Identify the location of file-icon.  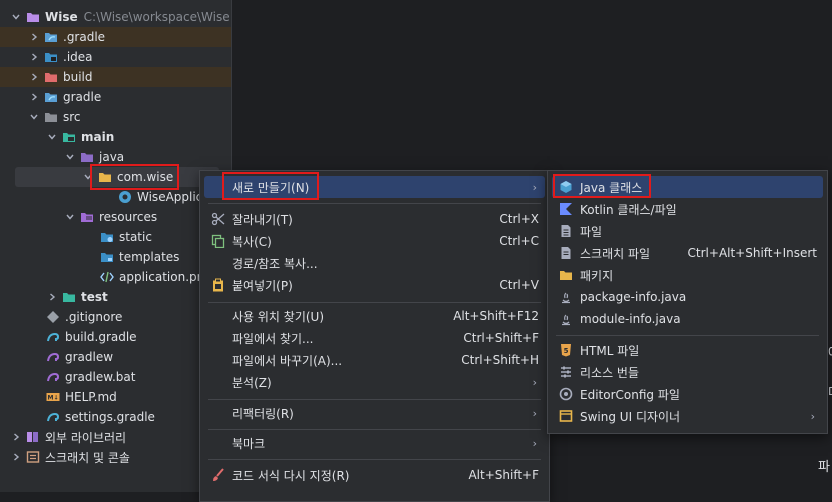
(566, 231).